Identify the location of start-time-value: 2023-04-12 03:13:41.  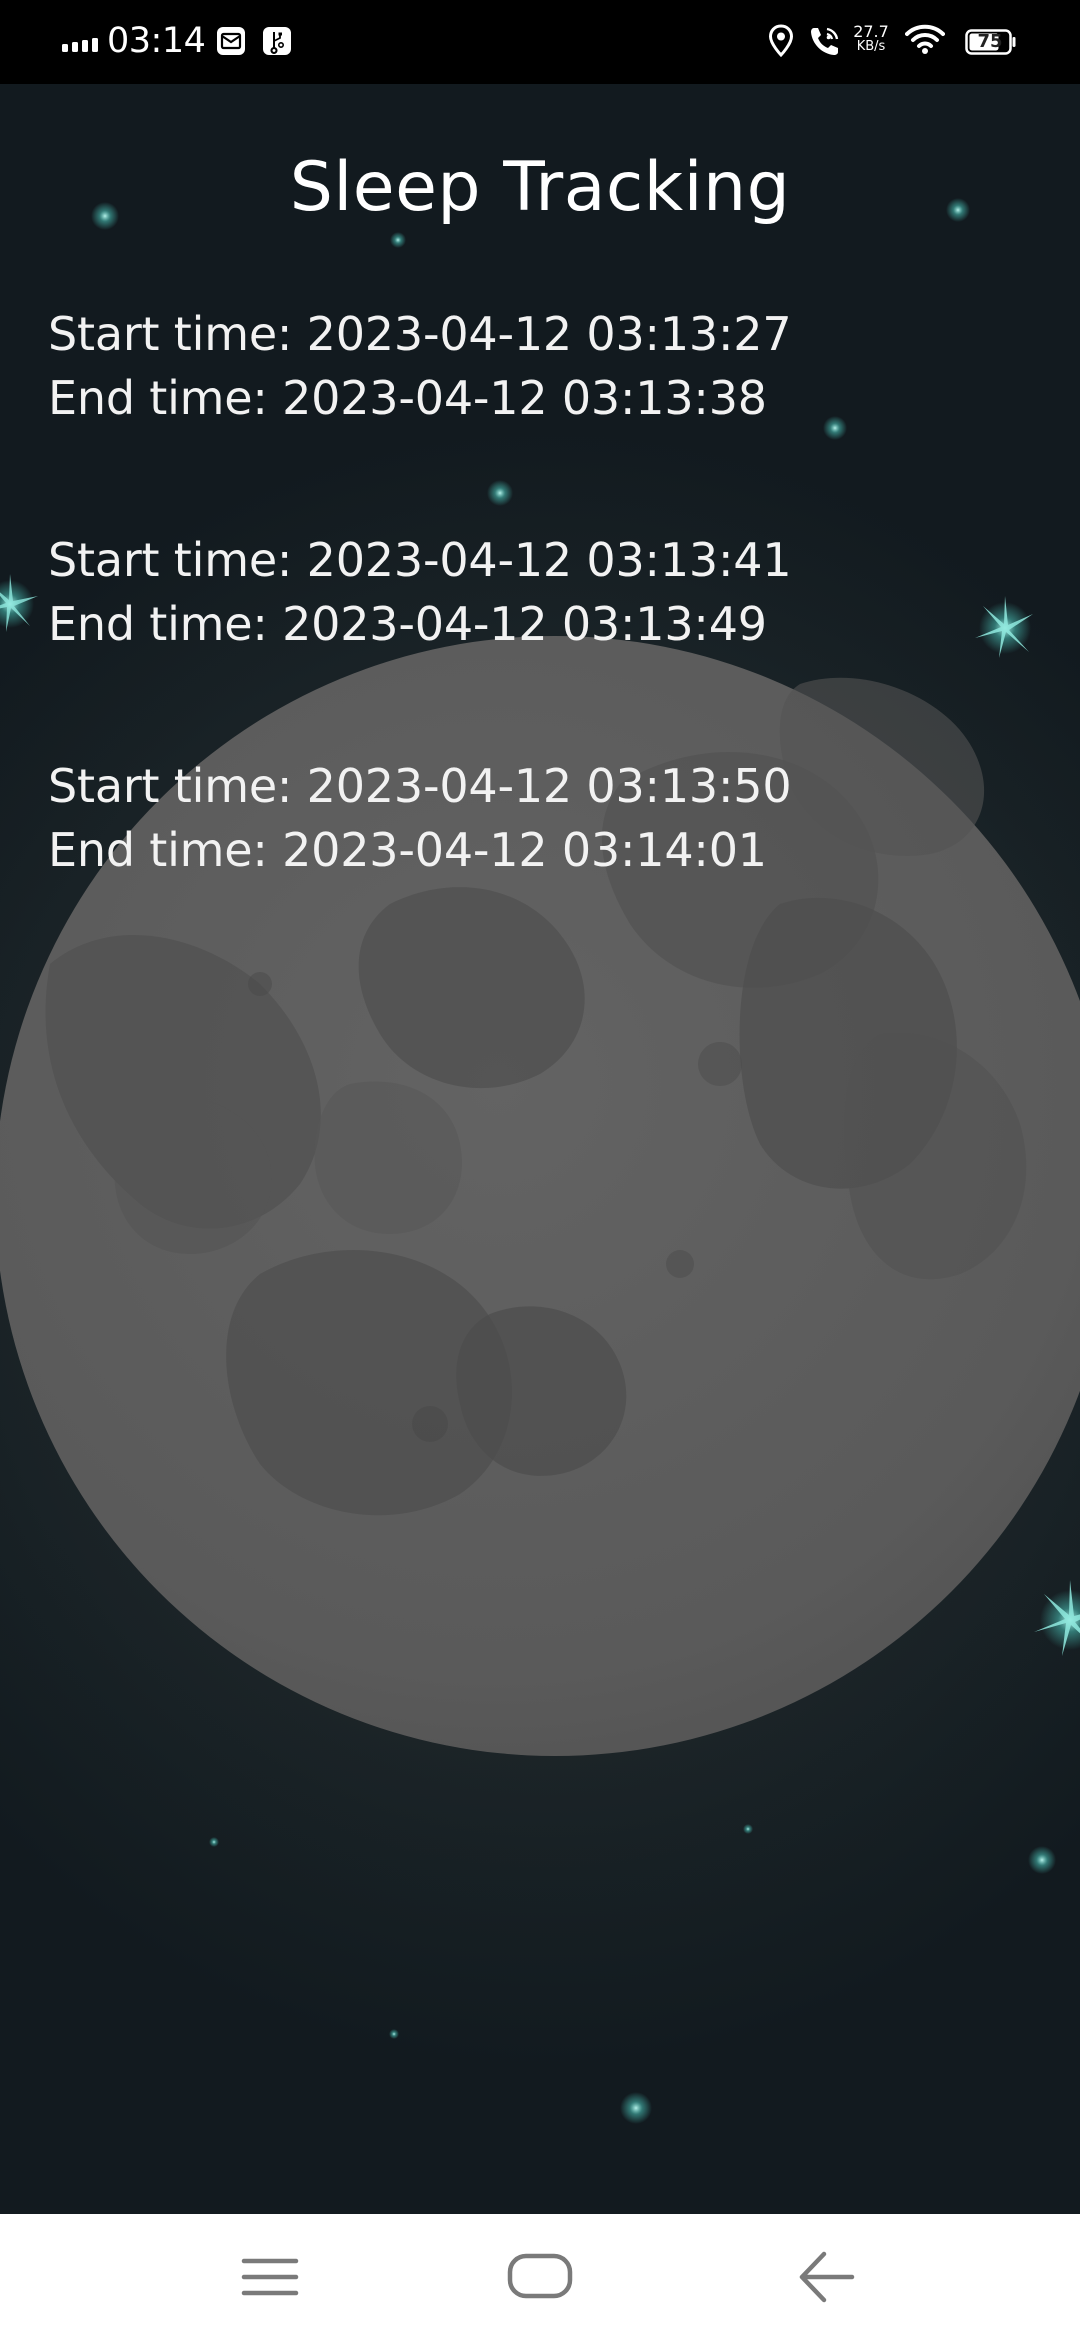
(549, 560).